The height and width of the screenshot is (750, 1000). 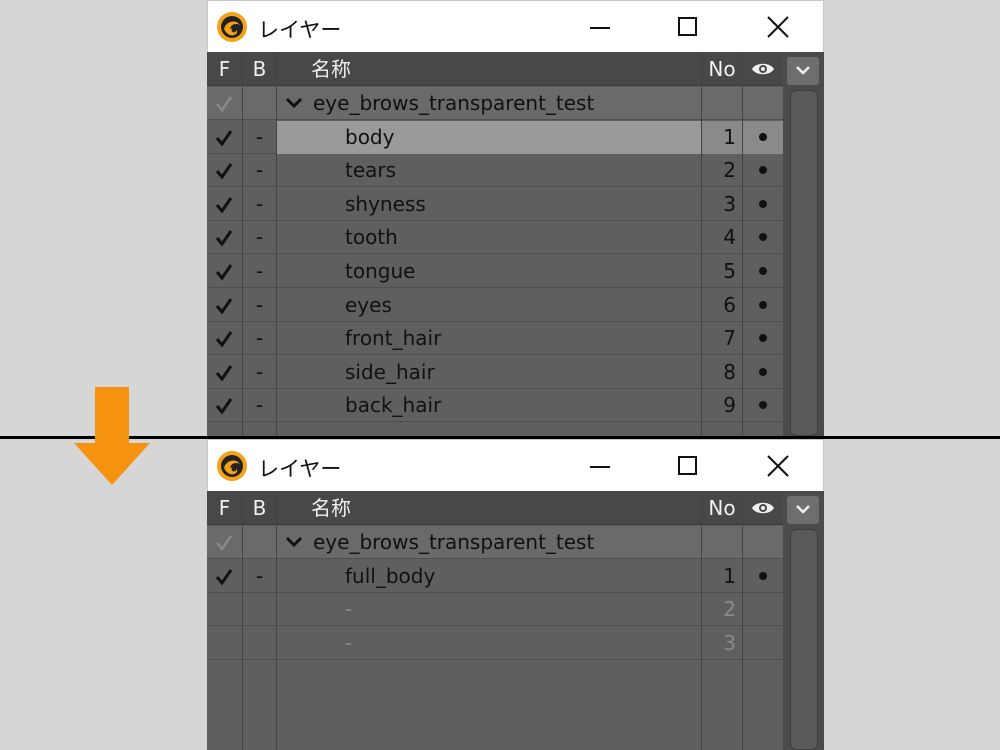 I want to click on layer-row: - full_body 1, so click(x=495, y=576).